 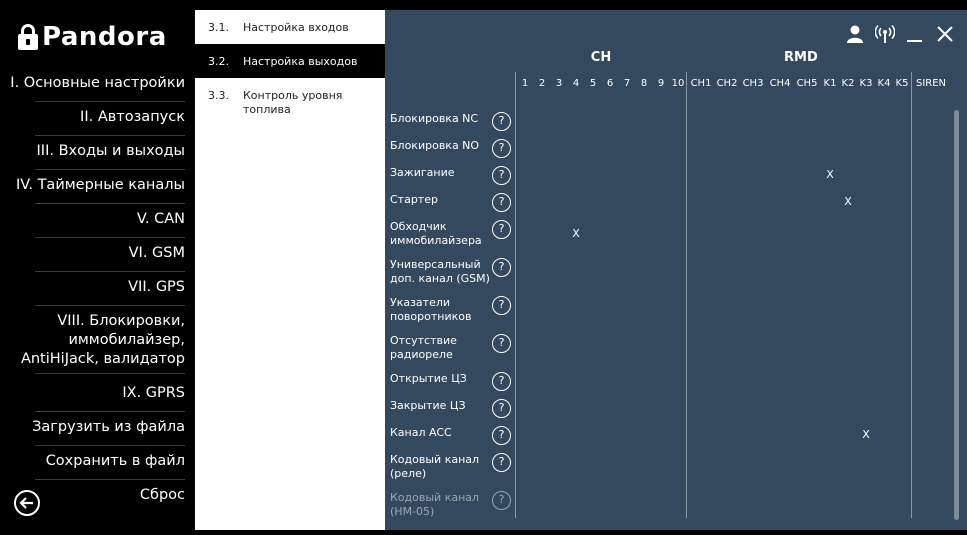 I want to click on menu-can: V. CAN, so click(x=97, y=224).